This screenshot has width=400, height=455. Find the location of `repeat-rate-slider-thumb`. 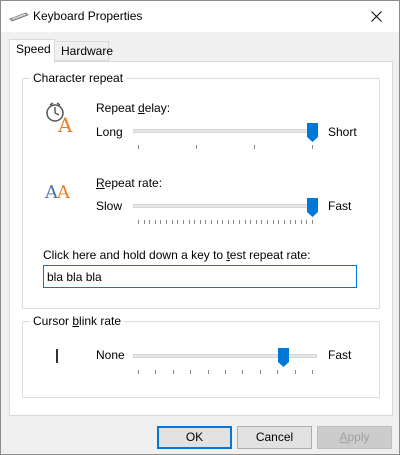

repeat-rate-slider-thumb is located at coordinates (312, 207).